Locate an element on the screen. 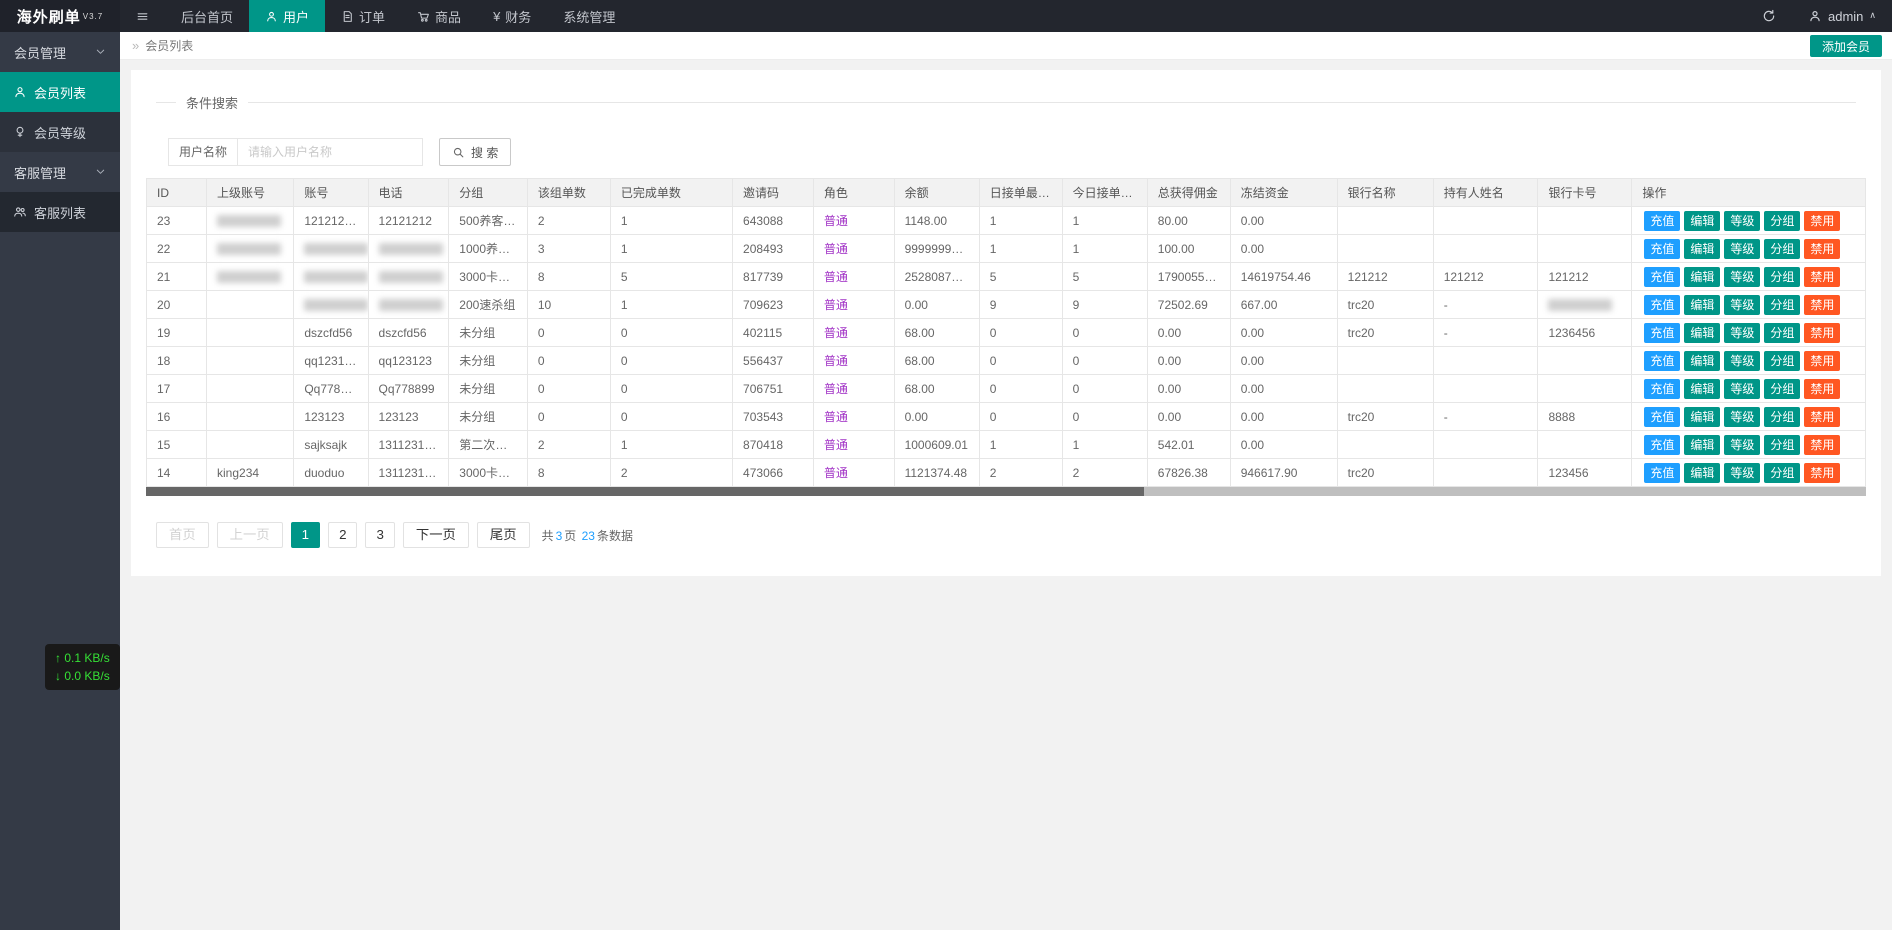  cell-actions: 充值 编辑 等级 分组 禁用 is located at coordinates (1748, 248).